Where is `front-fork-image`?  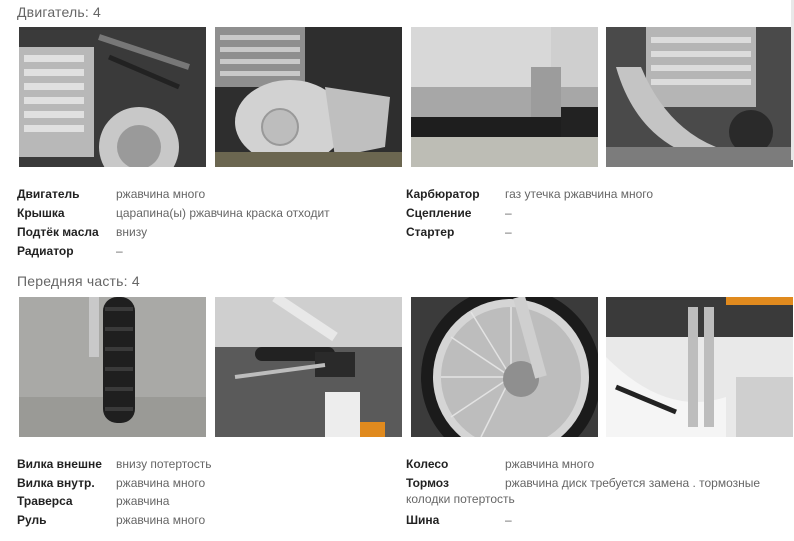
front-fork-image is located at coordinates (699, 367).